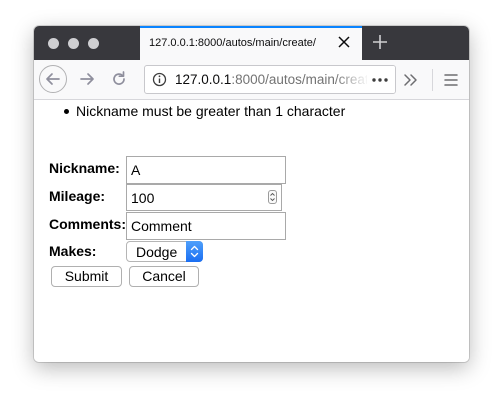 The width and height of the screenshot is (503, 404). I want to click on url-bar: 127.0.0.1:8000/autos/main/create/, so click(270, 79).